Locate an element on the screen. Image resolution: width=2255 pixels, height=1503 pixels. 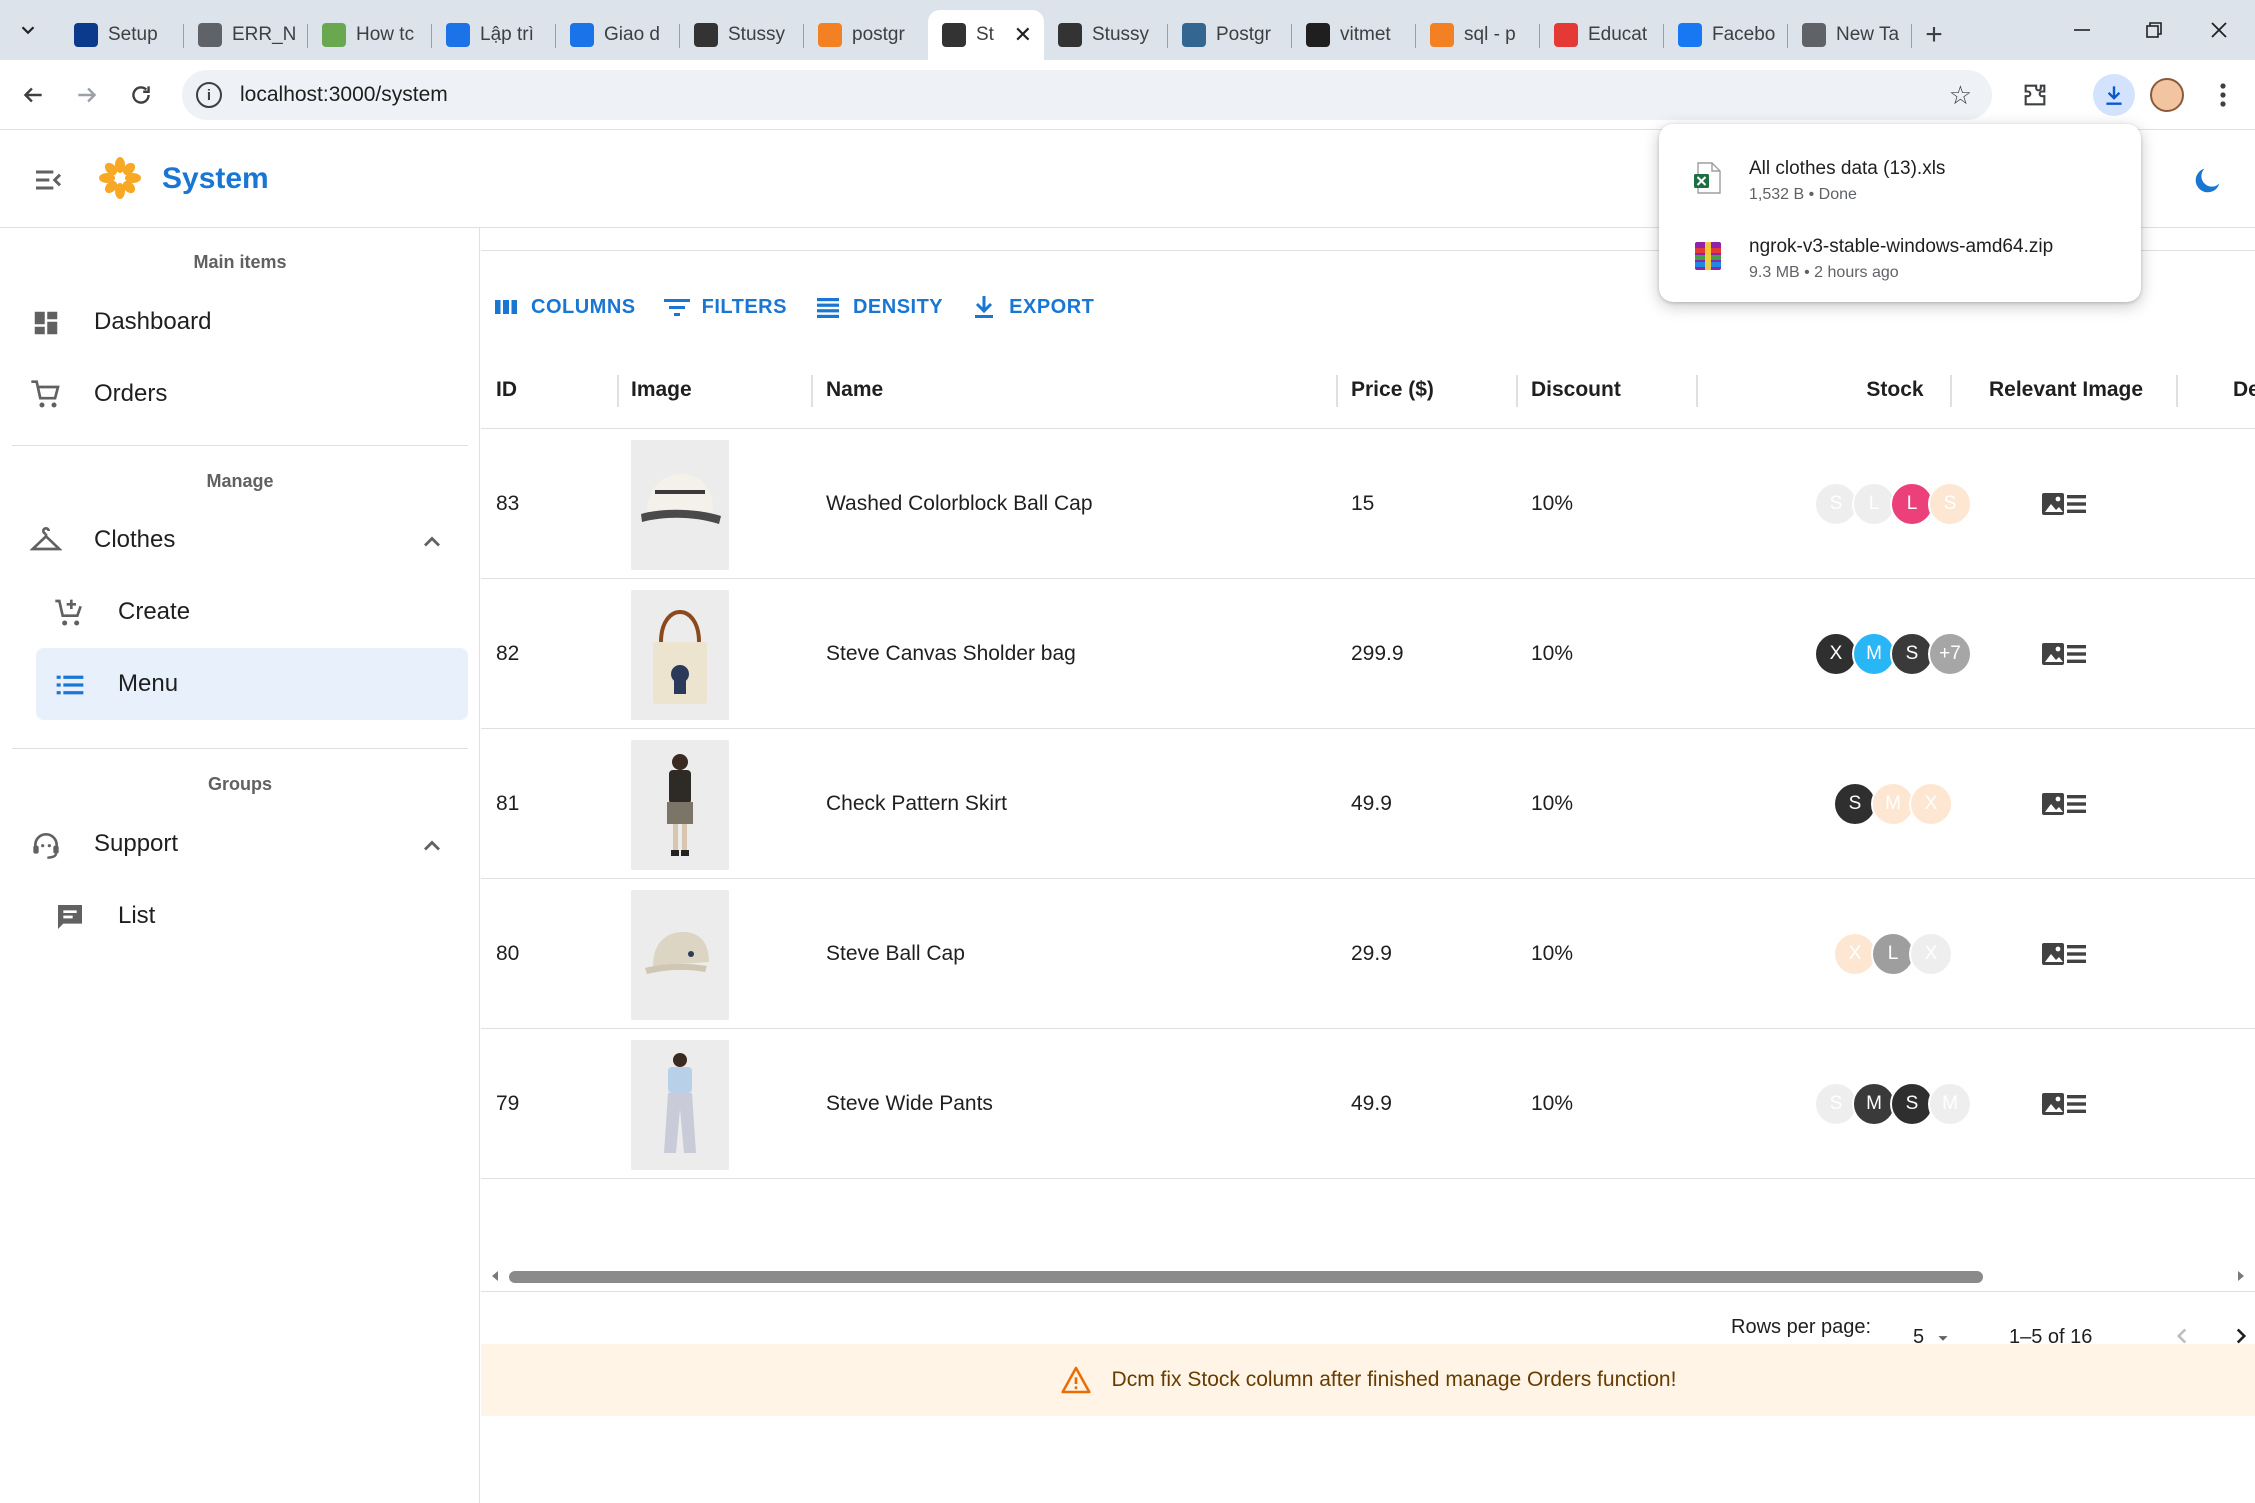
density-button: DENSITY is located at coordinates (879, 307).